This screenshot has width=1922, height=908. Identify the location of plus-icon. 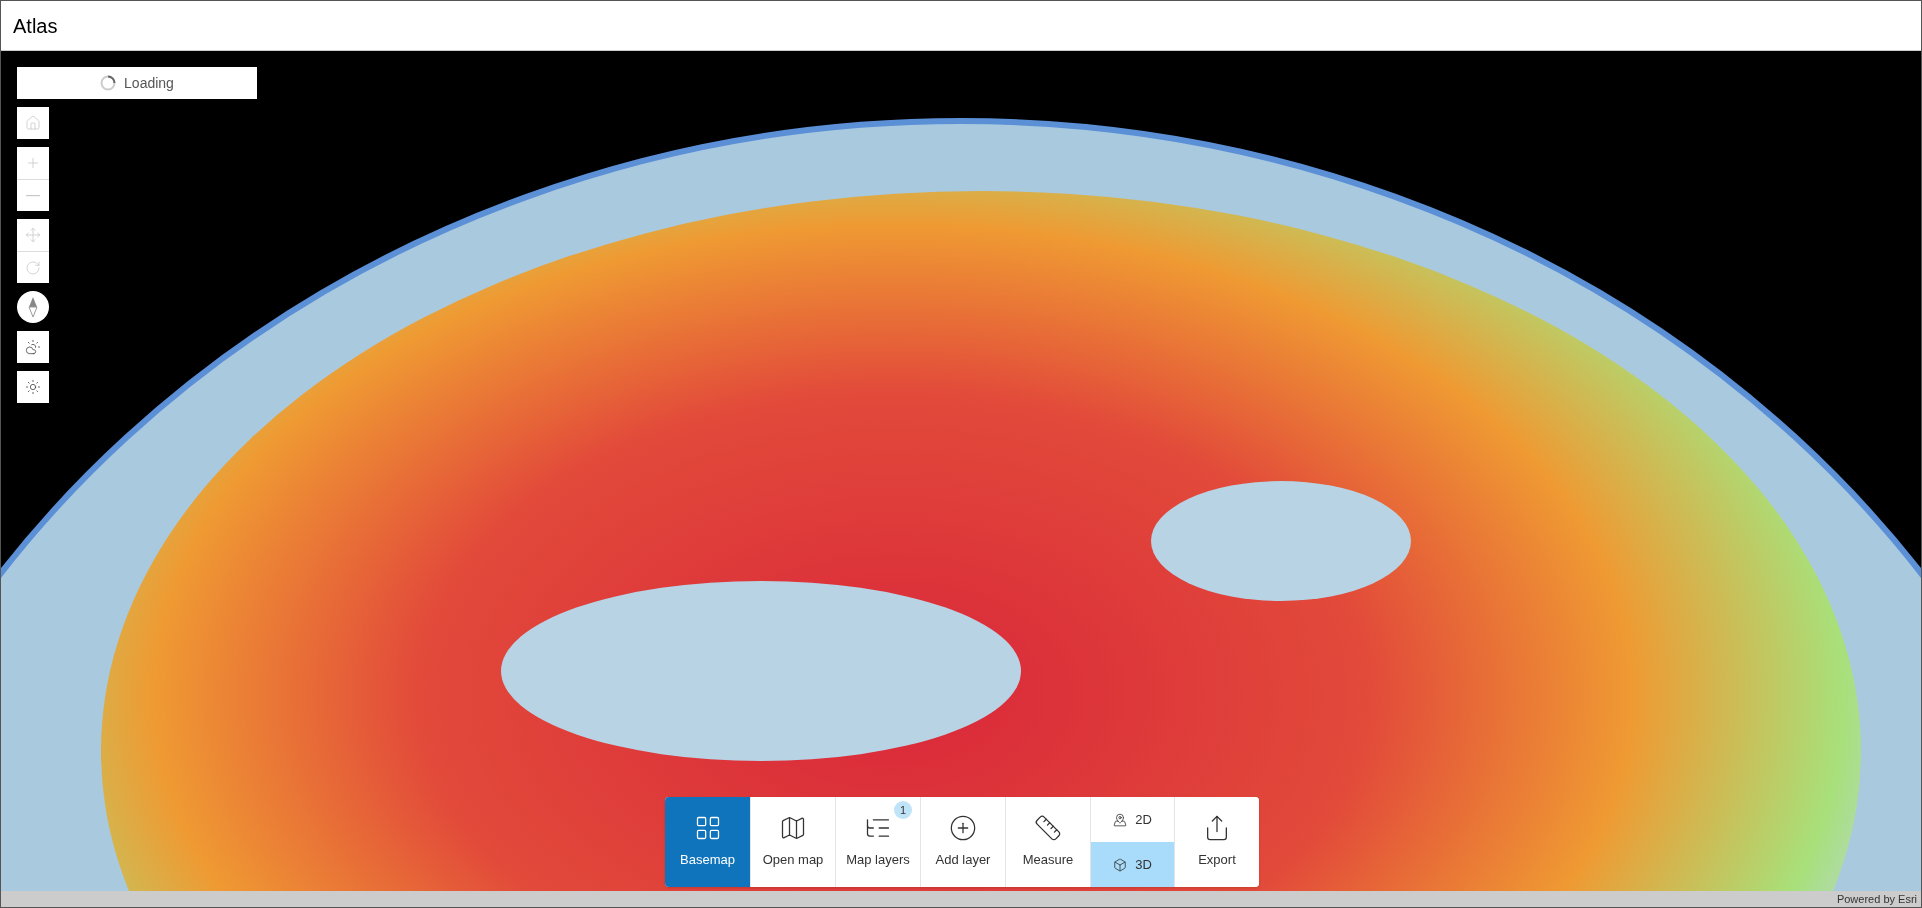
(33, 163).